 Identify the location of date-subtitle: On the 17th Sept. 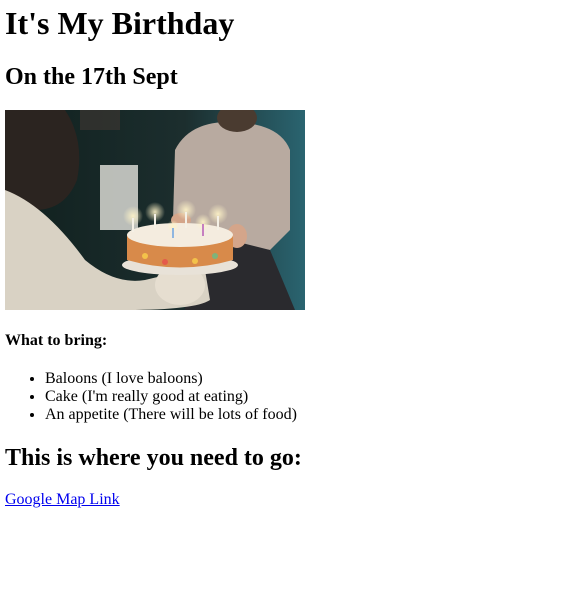
(91, 77).